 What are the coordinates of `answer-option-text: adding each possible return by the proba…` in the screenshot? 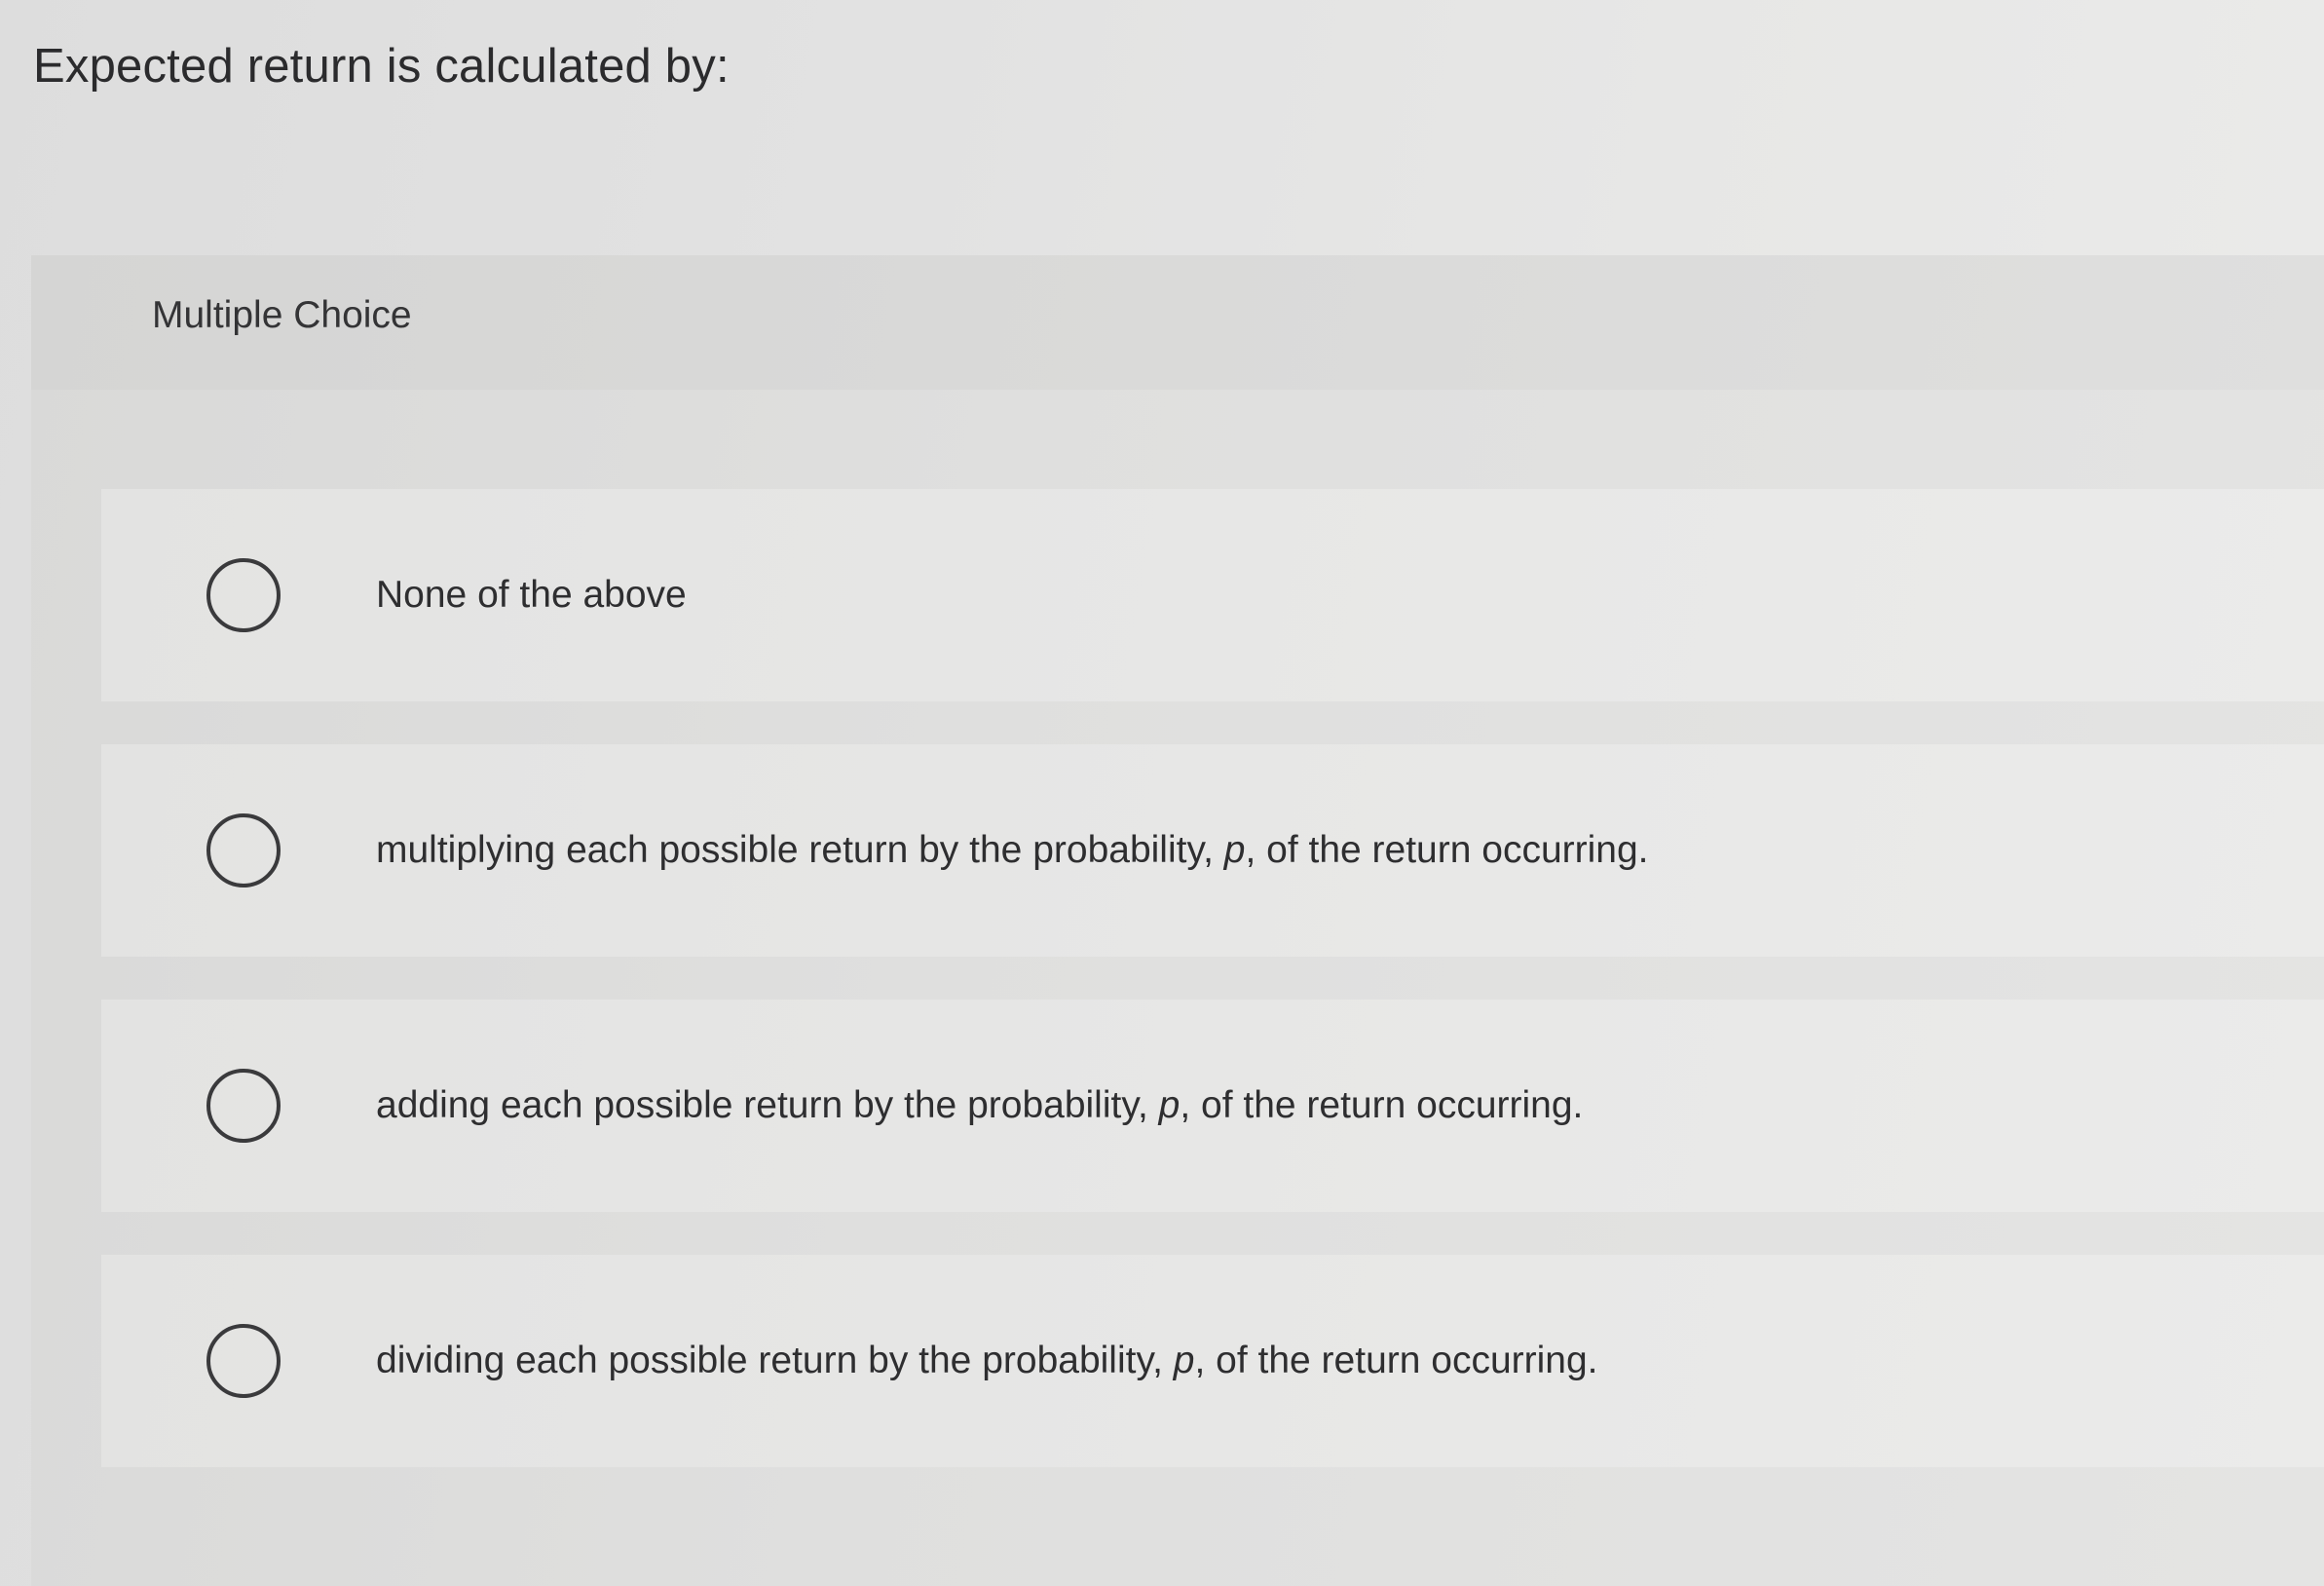 It's located at (980, 1105).